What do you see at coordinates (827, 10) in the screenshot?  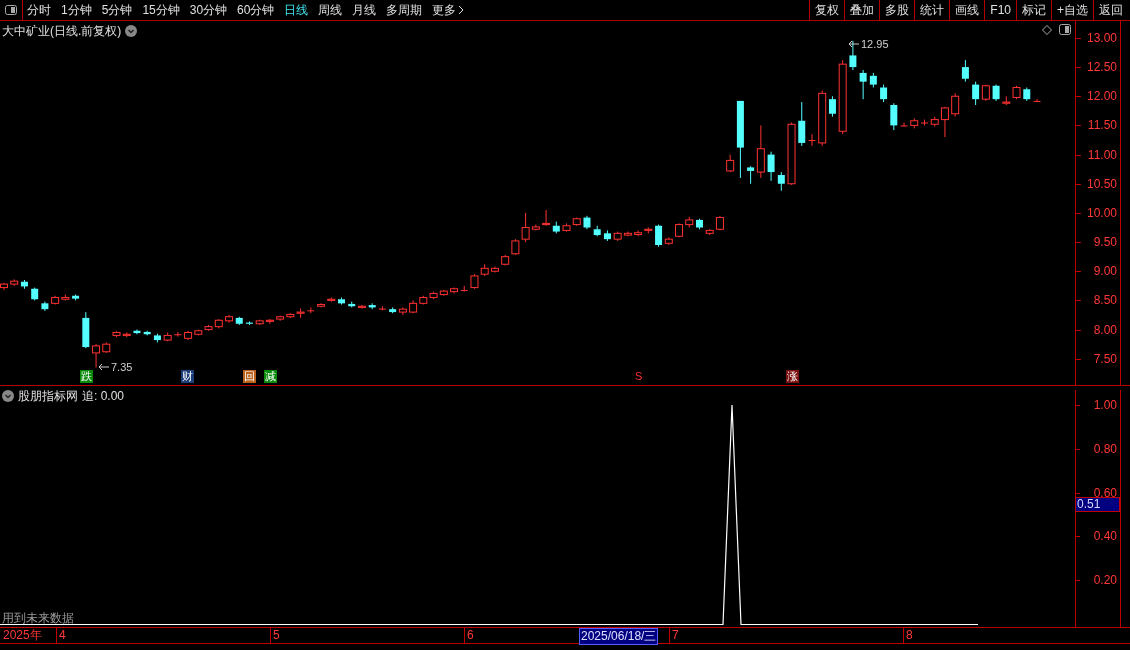 I see `toolbar-button: 复权` at bounding box center [827, 10].